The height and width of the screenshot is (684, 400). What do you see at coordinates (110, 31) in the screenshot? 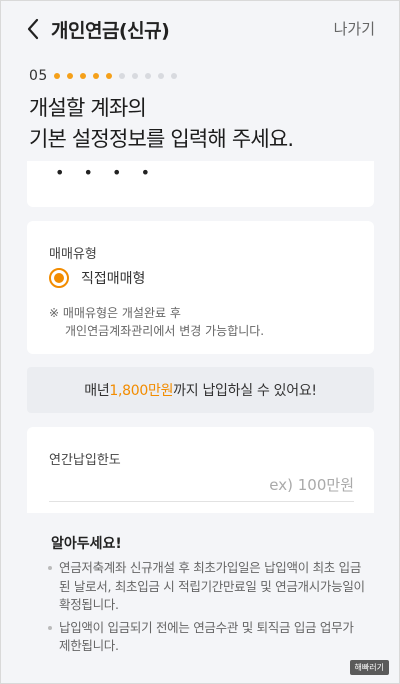
I see `page-title: 개인연금(신규)` at bounding box center [110, 31].